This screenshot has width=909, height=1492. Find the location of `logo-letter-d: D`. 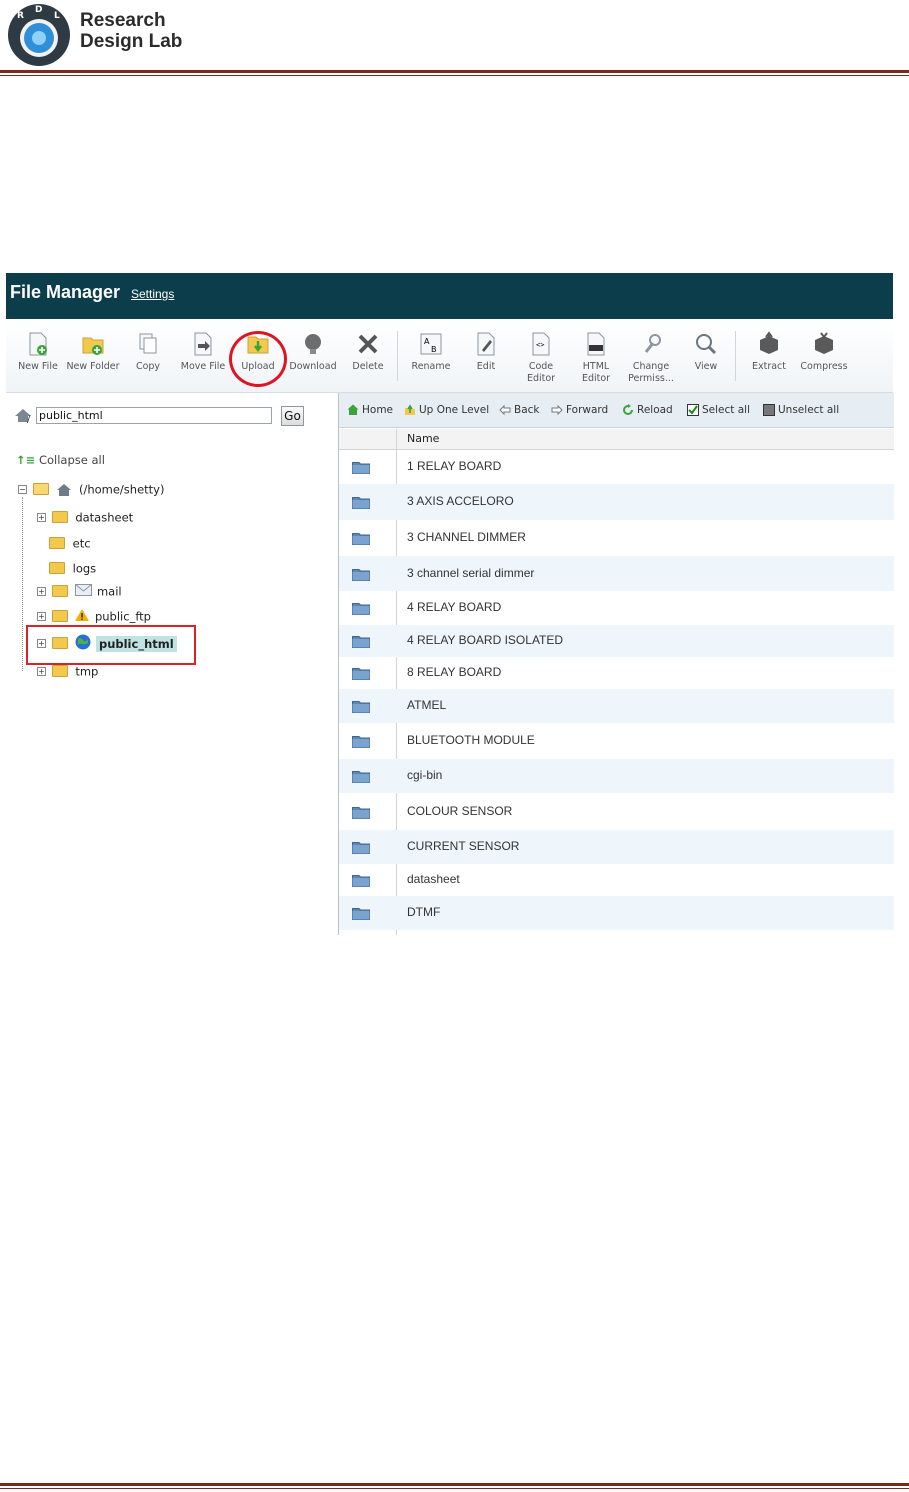

logo-letter-d: D is located at coordinates (38, 10).